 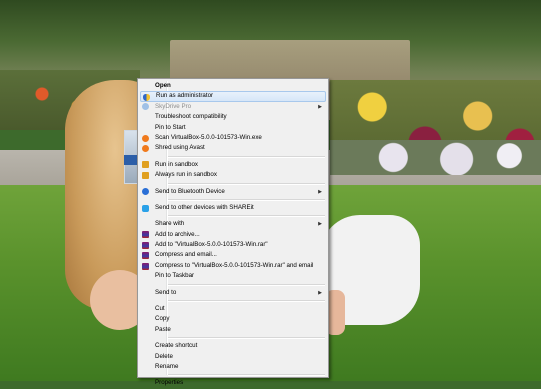 What do you see at coordinates (233, 293) in the screenshot?
I see `menu-item-send-to: Send to ▶` at bounding box center [233, 293].